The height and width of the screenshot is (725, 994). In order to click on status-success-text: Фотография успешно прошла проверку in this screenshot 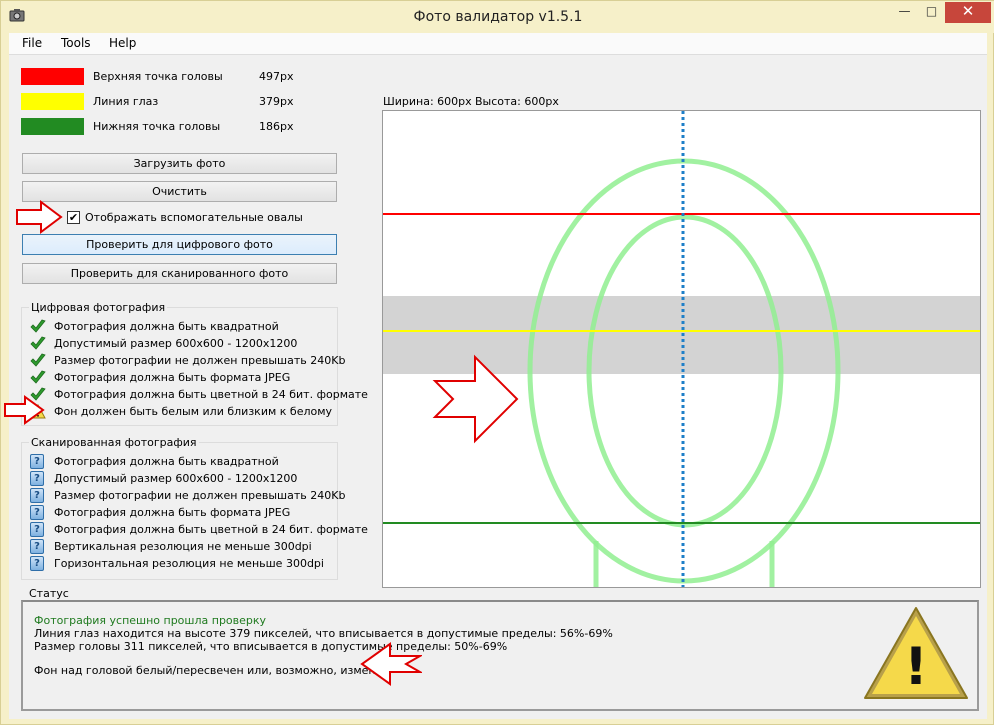, I will do `click(150, 620)`.